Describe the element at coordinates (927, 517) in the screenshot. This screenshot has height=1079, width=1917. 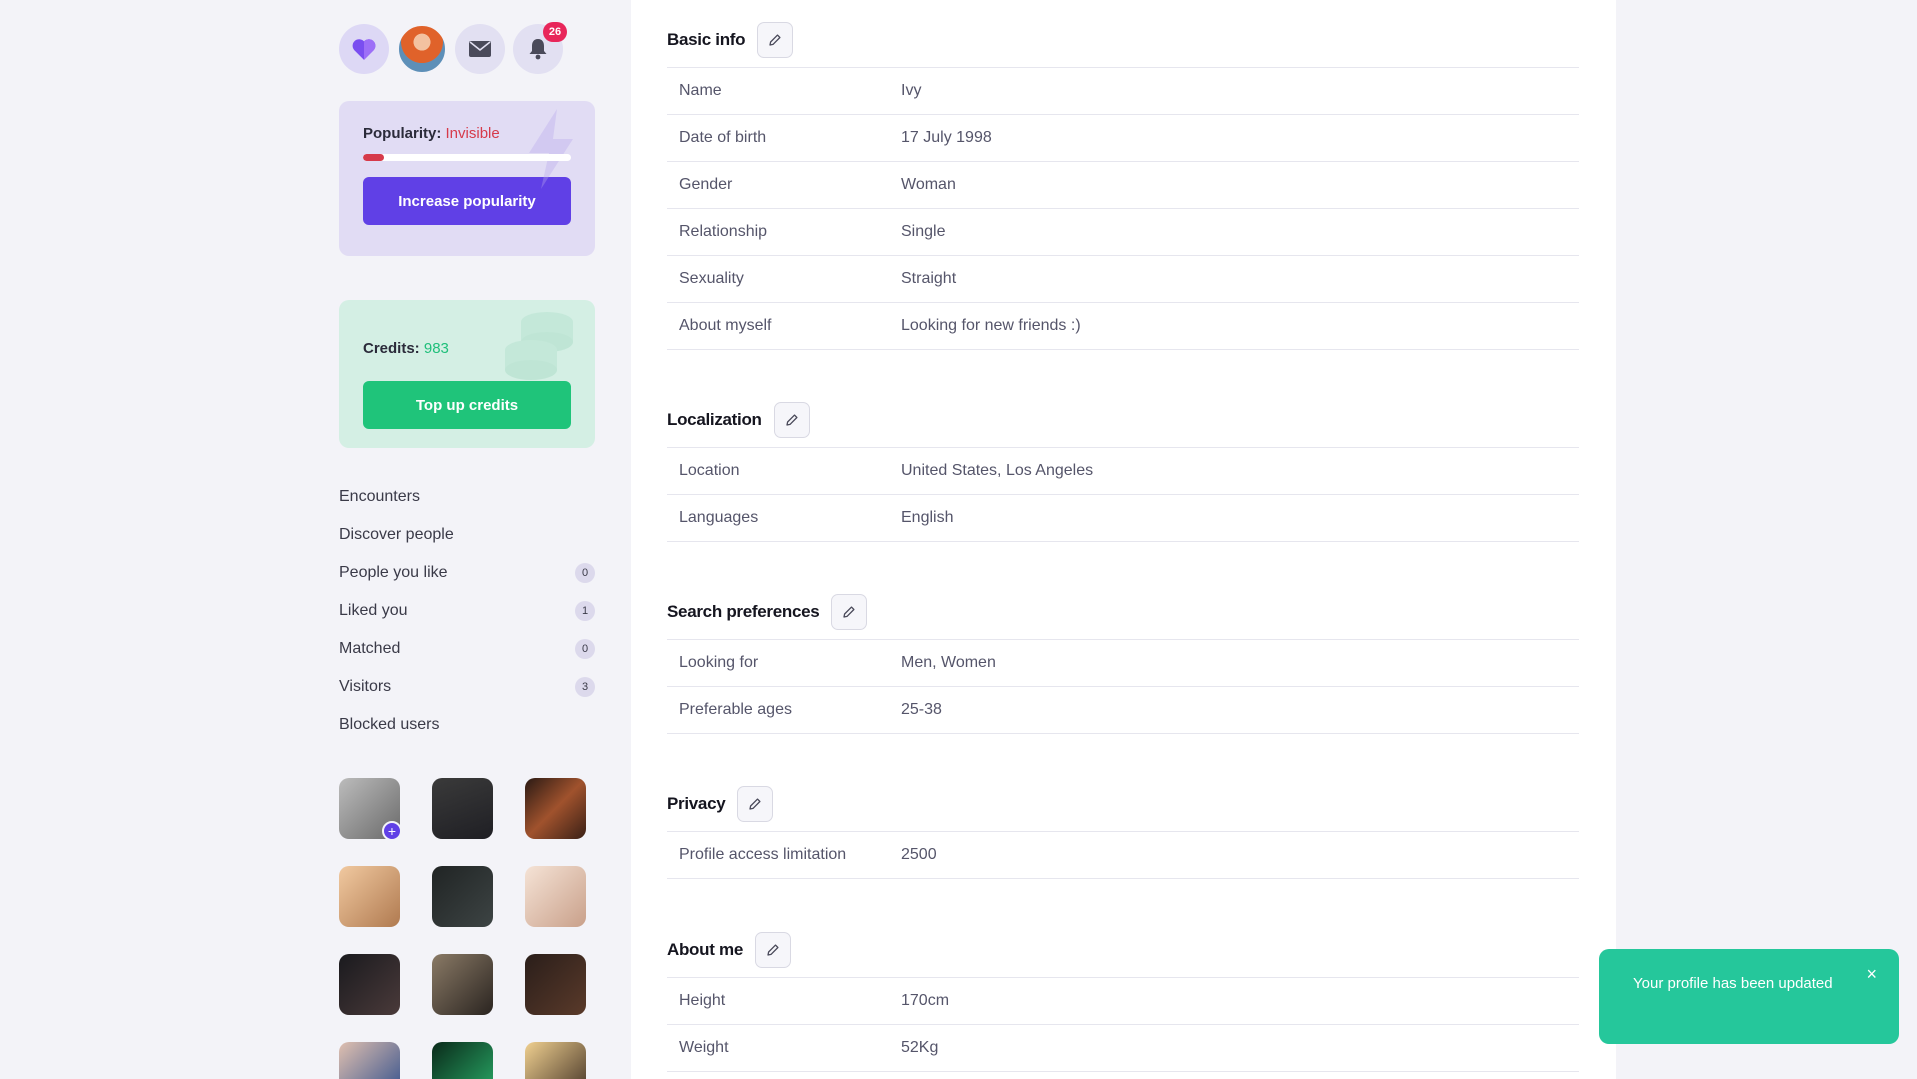
I see `info-value: English` at that location.